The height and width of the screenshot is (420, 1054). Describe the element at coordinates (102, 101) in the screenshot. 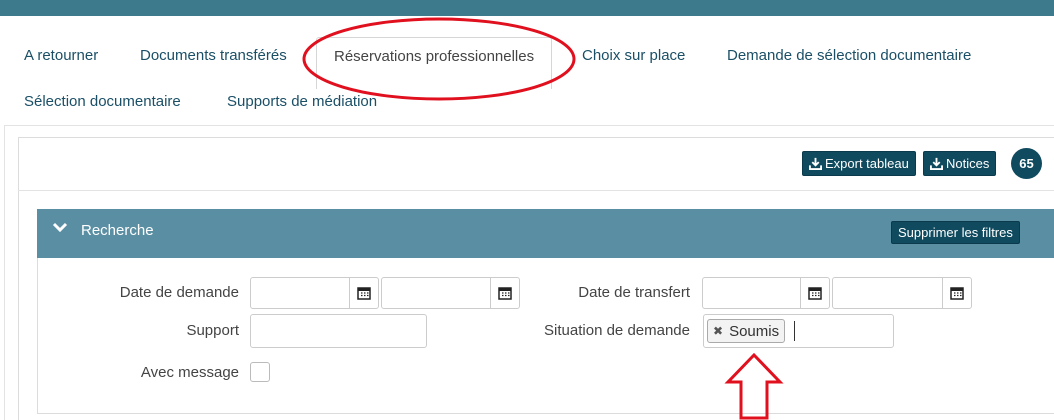

I see `tab-selection-documentaire: Sélection documentaire` at that location.